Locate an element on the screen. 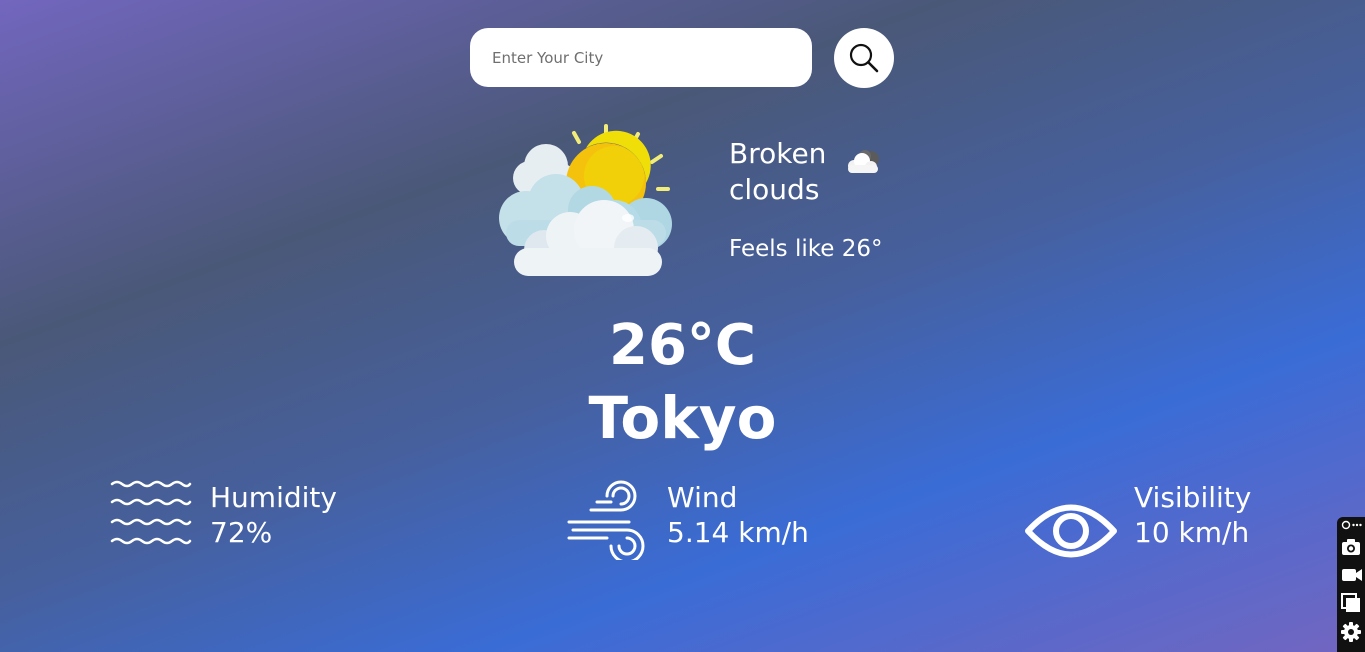  humidity-label: Humidity is located at coordinates (273, 497).